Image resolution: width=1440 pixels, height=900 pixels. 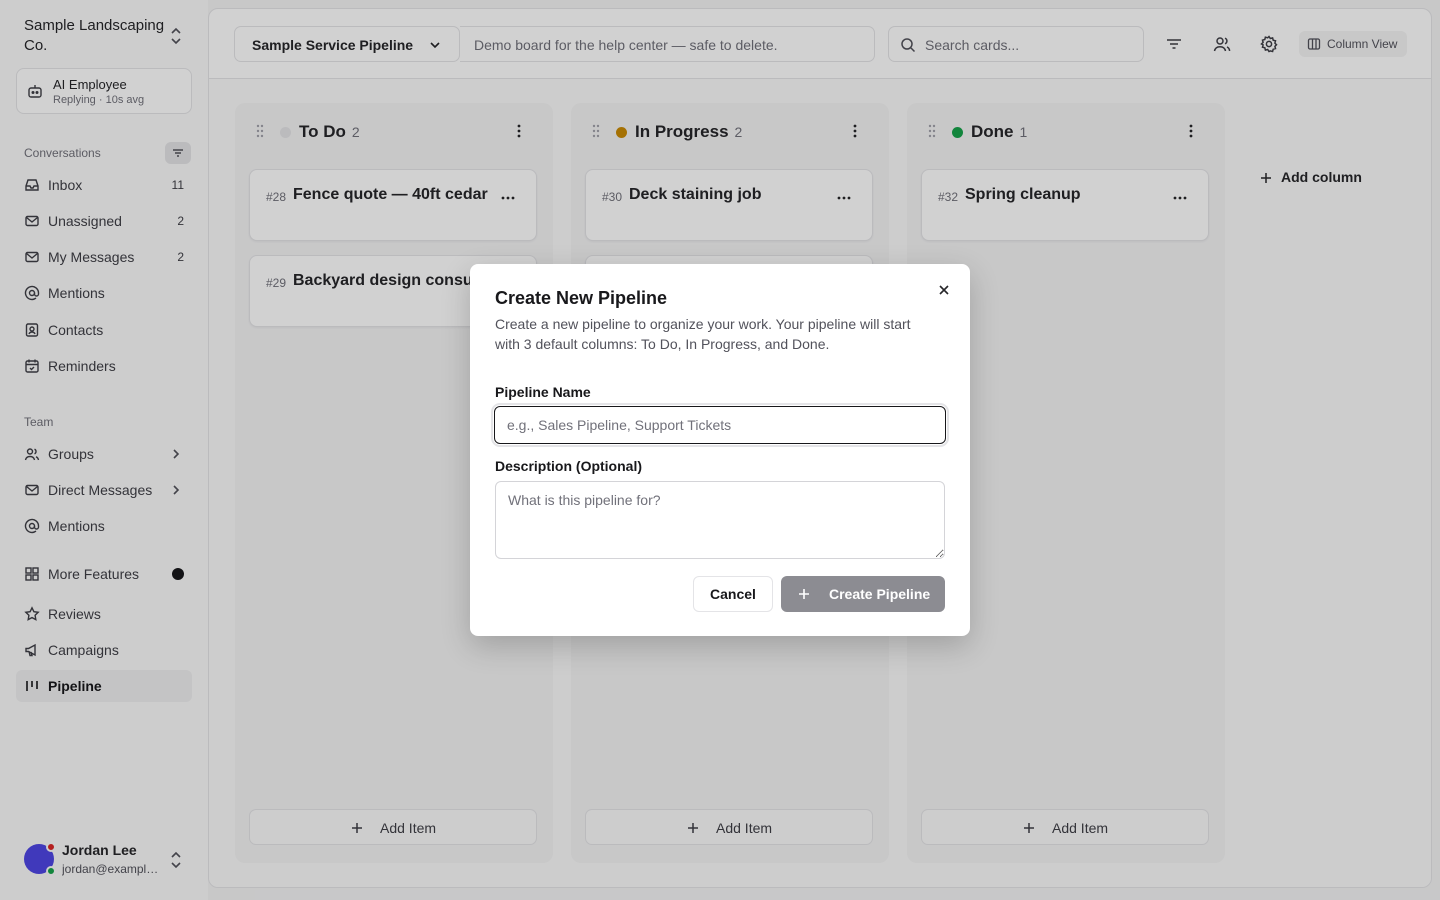 I want to click on create-pipeline-button: Create Pipeline, so click(x=863, y=594).